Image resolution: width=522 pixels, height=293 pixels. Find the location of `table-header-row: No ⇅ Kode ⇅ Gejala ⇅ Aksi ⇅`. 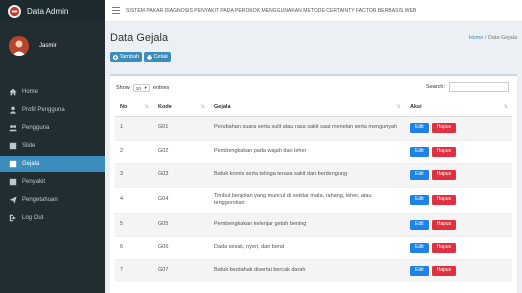

table-header-row: No ⇅ Kode ⇅ Gejala ⇅ Aksi ⇅ is located at coordinates (313, 107).